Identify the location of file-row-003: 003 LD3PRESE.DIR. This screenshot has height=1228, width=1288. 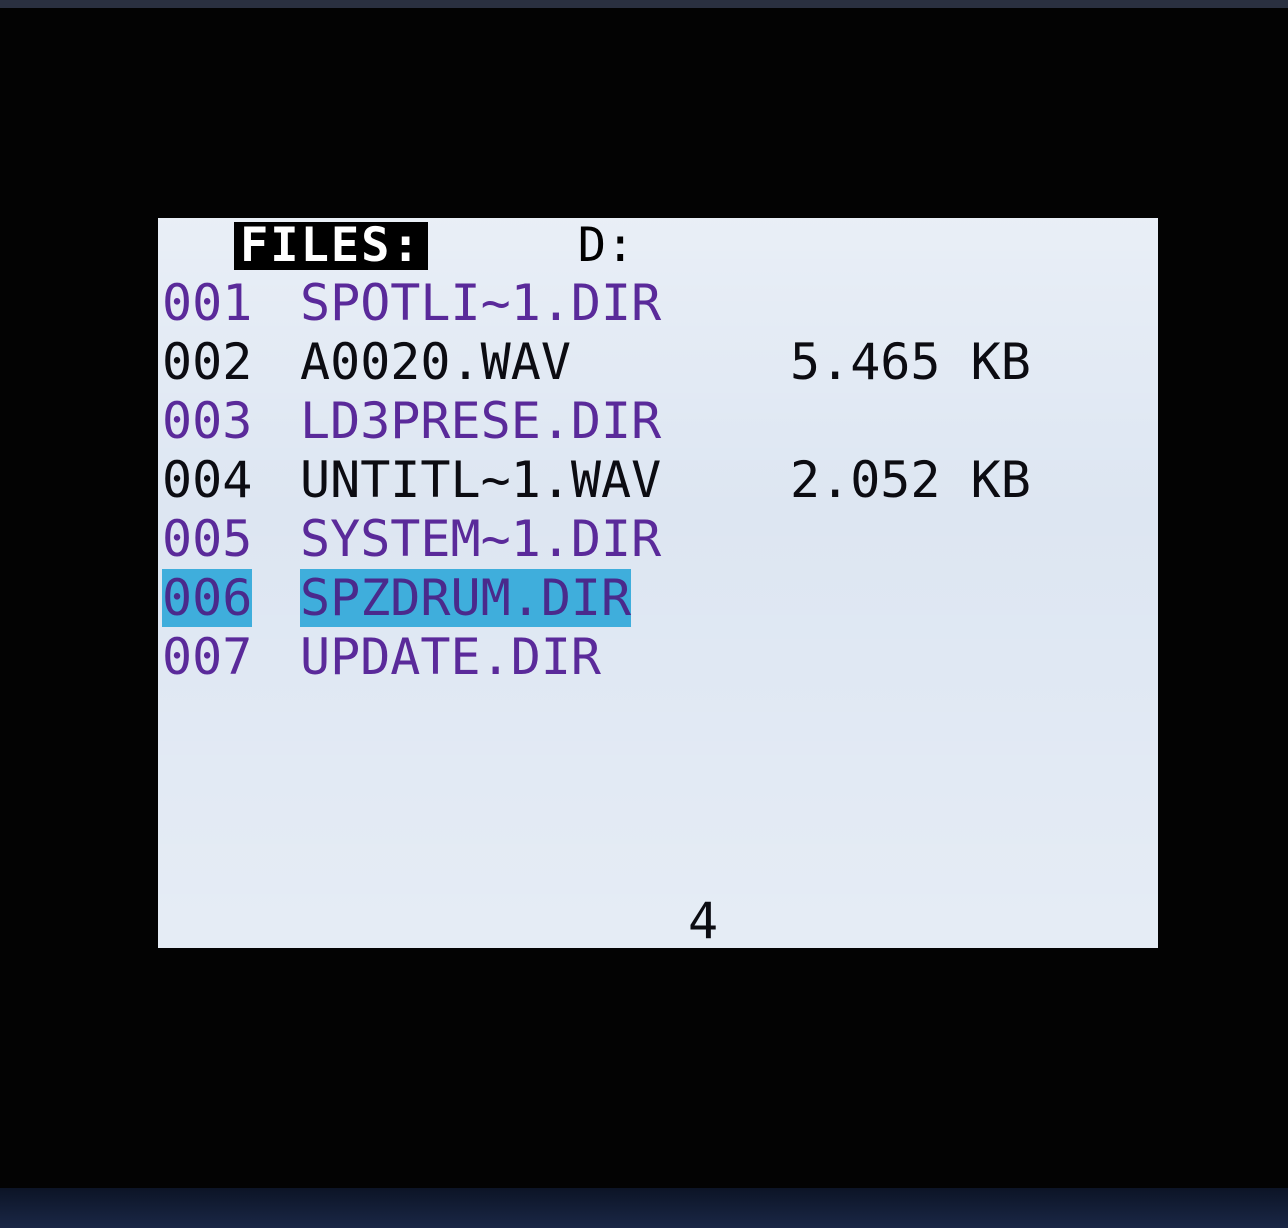
(657, 421).